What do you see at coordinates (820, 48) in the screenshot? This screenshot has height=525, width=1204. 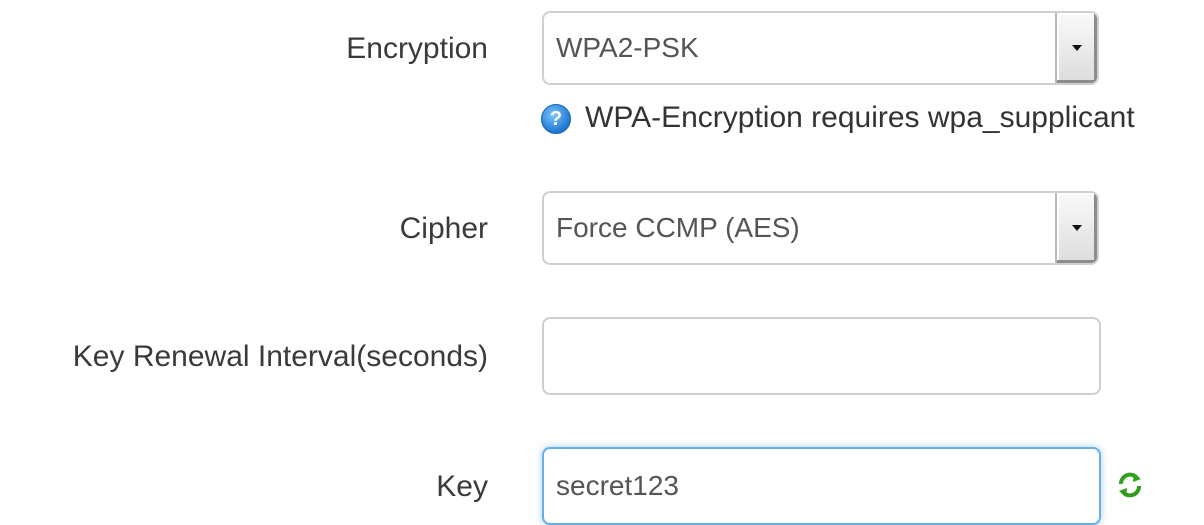 I see `encryption-select: WPA2-PSK` at bounding box center [820, 48].